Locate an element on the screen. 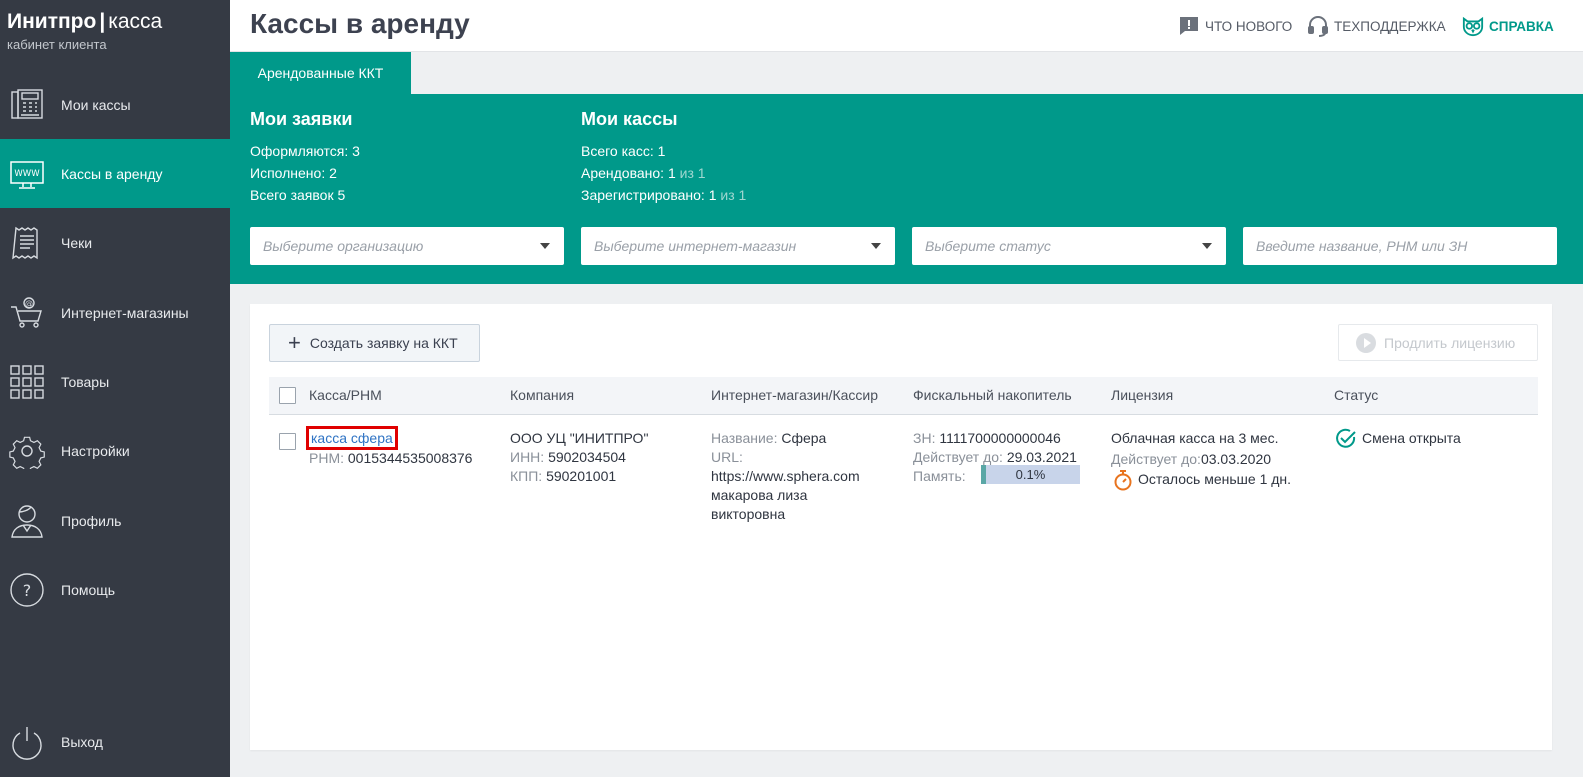 This screenshot has width=1583, height=777. check-circle-icon is located at coordinates (1346, 439).